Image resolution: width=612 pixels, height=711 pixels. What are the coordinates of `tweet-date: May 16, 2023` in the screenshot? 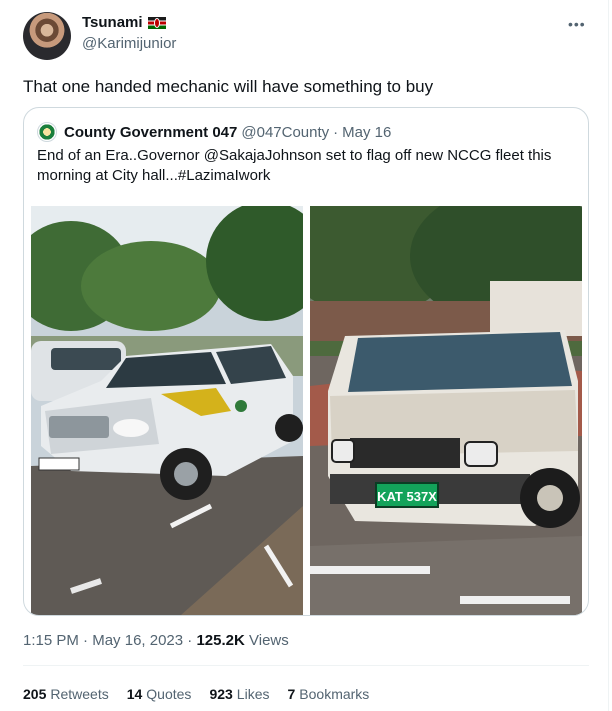 It's located at (137, 640).